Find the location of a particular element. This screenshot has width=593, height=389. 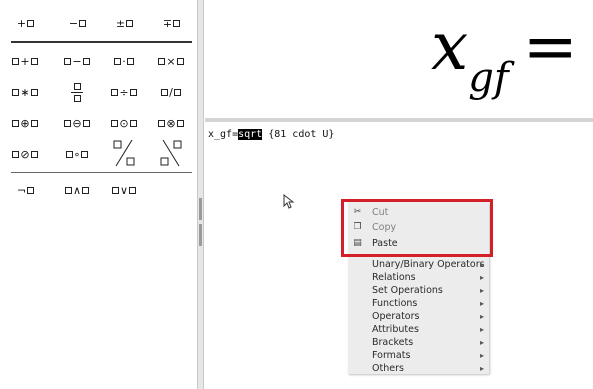

and-button: ∧ is located at coordinates (77, 190).